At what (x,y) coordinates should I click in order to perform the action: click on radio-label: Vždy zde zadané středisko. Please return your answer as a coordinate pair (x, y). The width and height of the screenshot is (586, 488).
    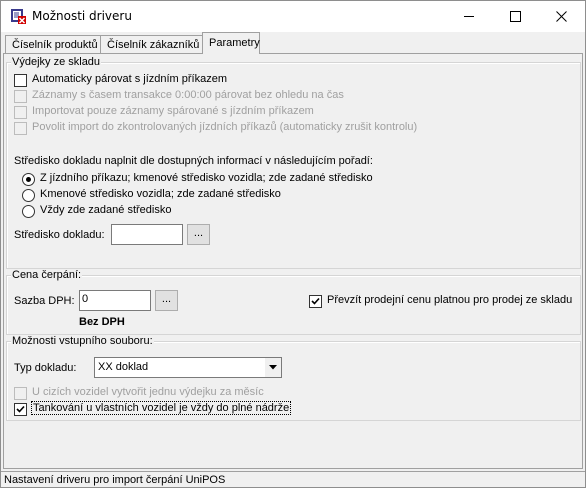
    Looking at the image, I should click on (106, 210).